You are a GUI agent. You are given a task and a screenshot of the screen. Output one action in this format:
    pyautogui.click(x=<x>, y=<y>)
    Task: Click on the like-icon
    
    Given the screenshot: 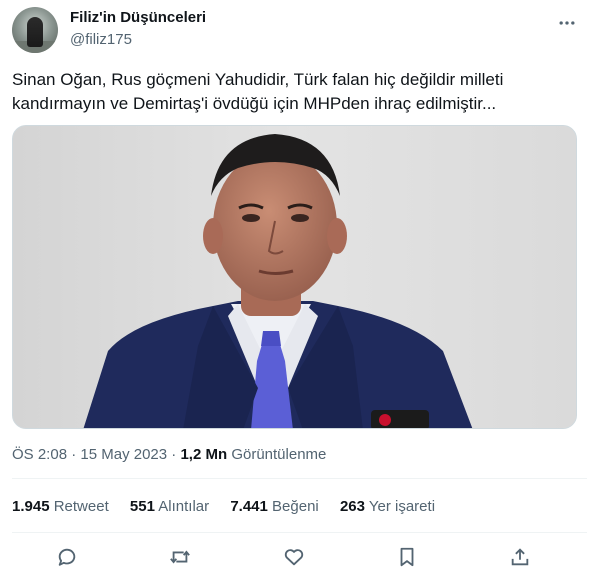 What is the action you would take?
    pyautogui.click(x=294, y=557)
    